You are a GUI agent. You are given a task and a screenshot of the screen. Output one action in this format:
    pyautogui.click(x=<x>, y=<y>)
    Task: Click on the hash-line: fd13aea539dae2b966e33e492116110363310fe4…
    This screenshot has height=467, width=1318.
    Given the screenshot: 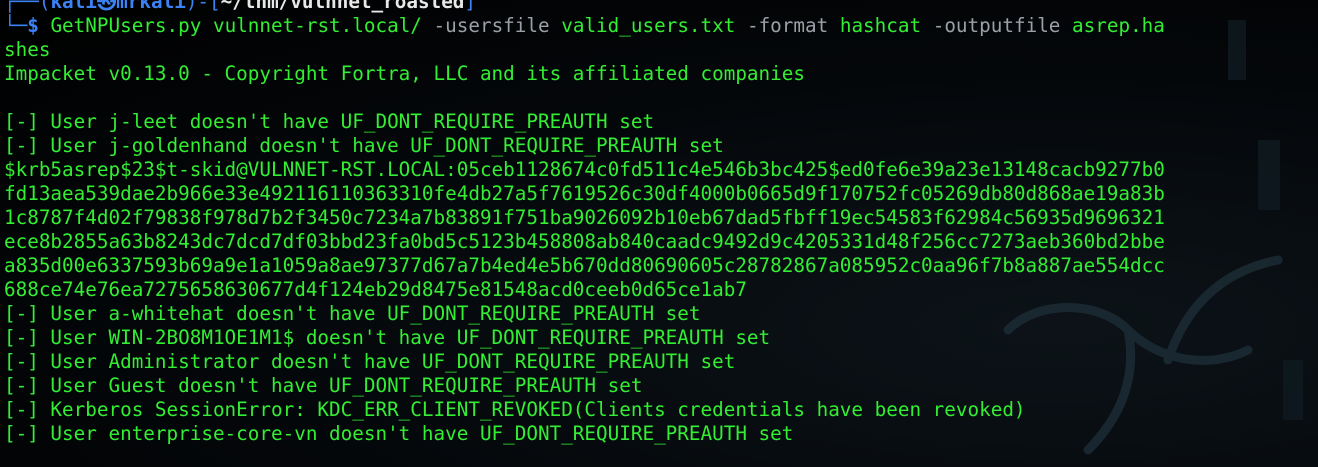 What is the action you would take?
    pyautogui.click(x=584, y=193)
    